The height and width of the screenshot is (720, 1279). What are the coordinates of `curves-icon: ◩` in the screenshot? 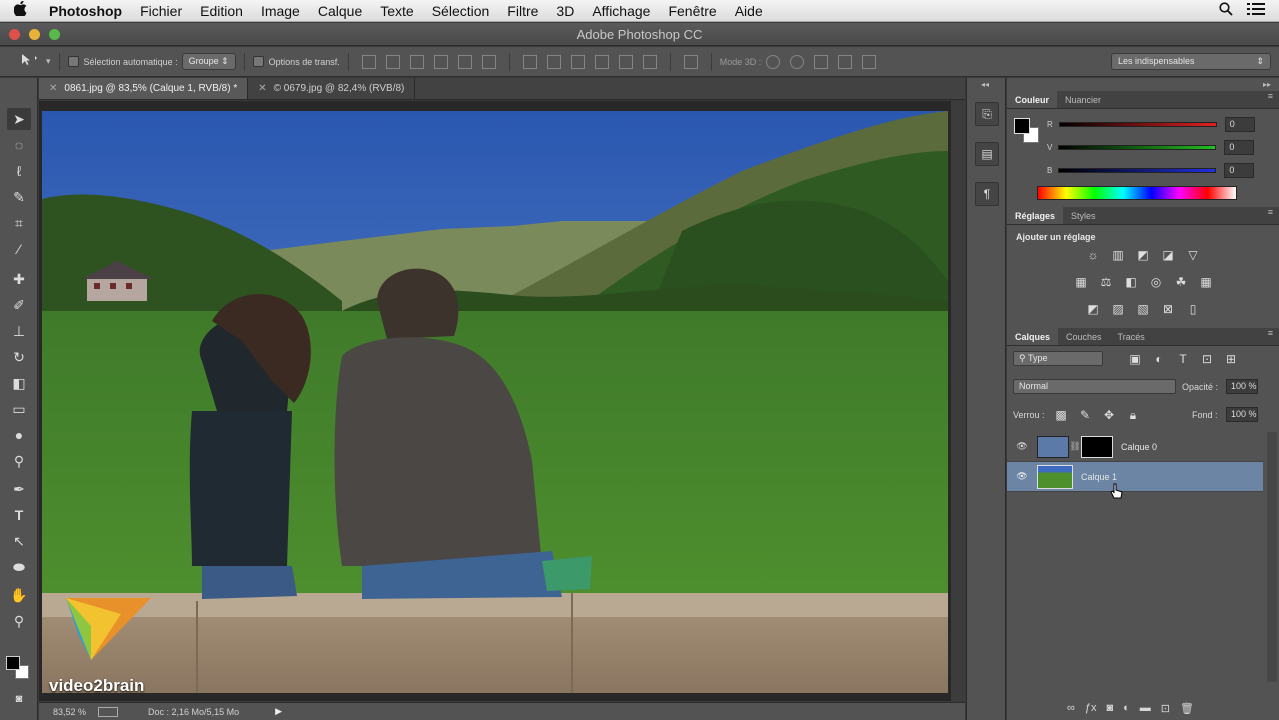 It's located at (1143, 255).